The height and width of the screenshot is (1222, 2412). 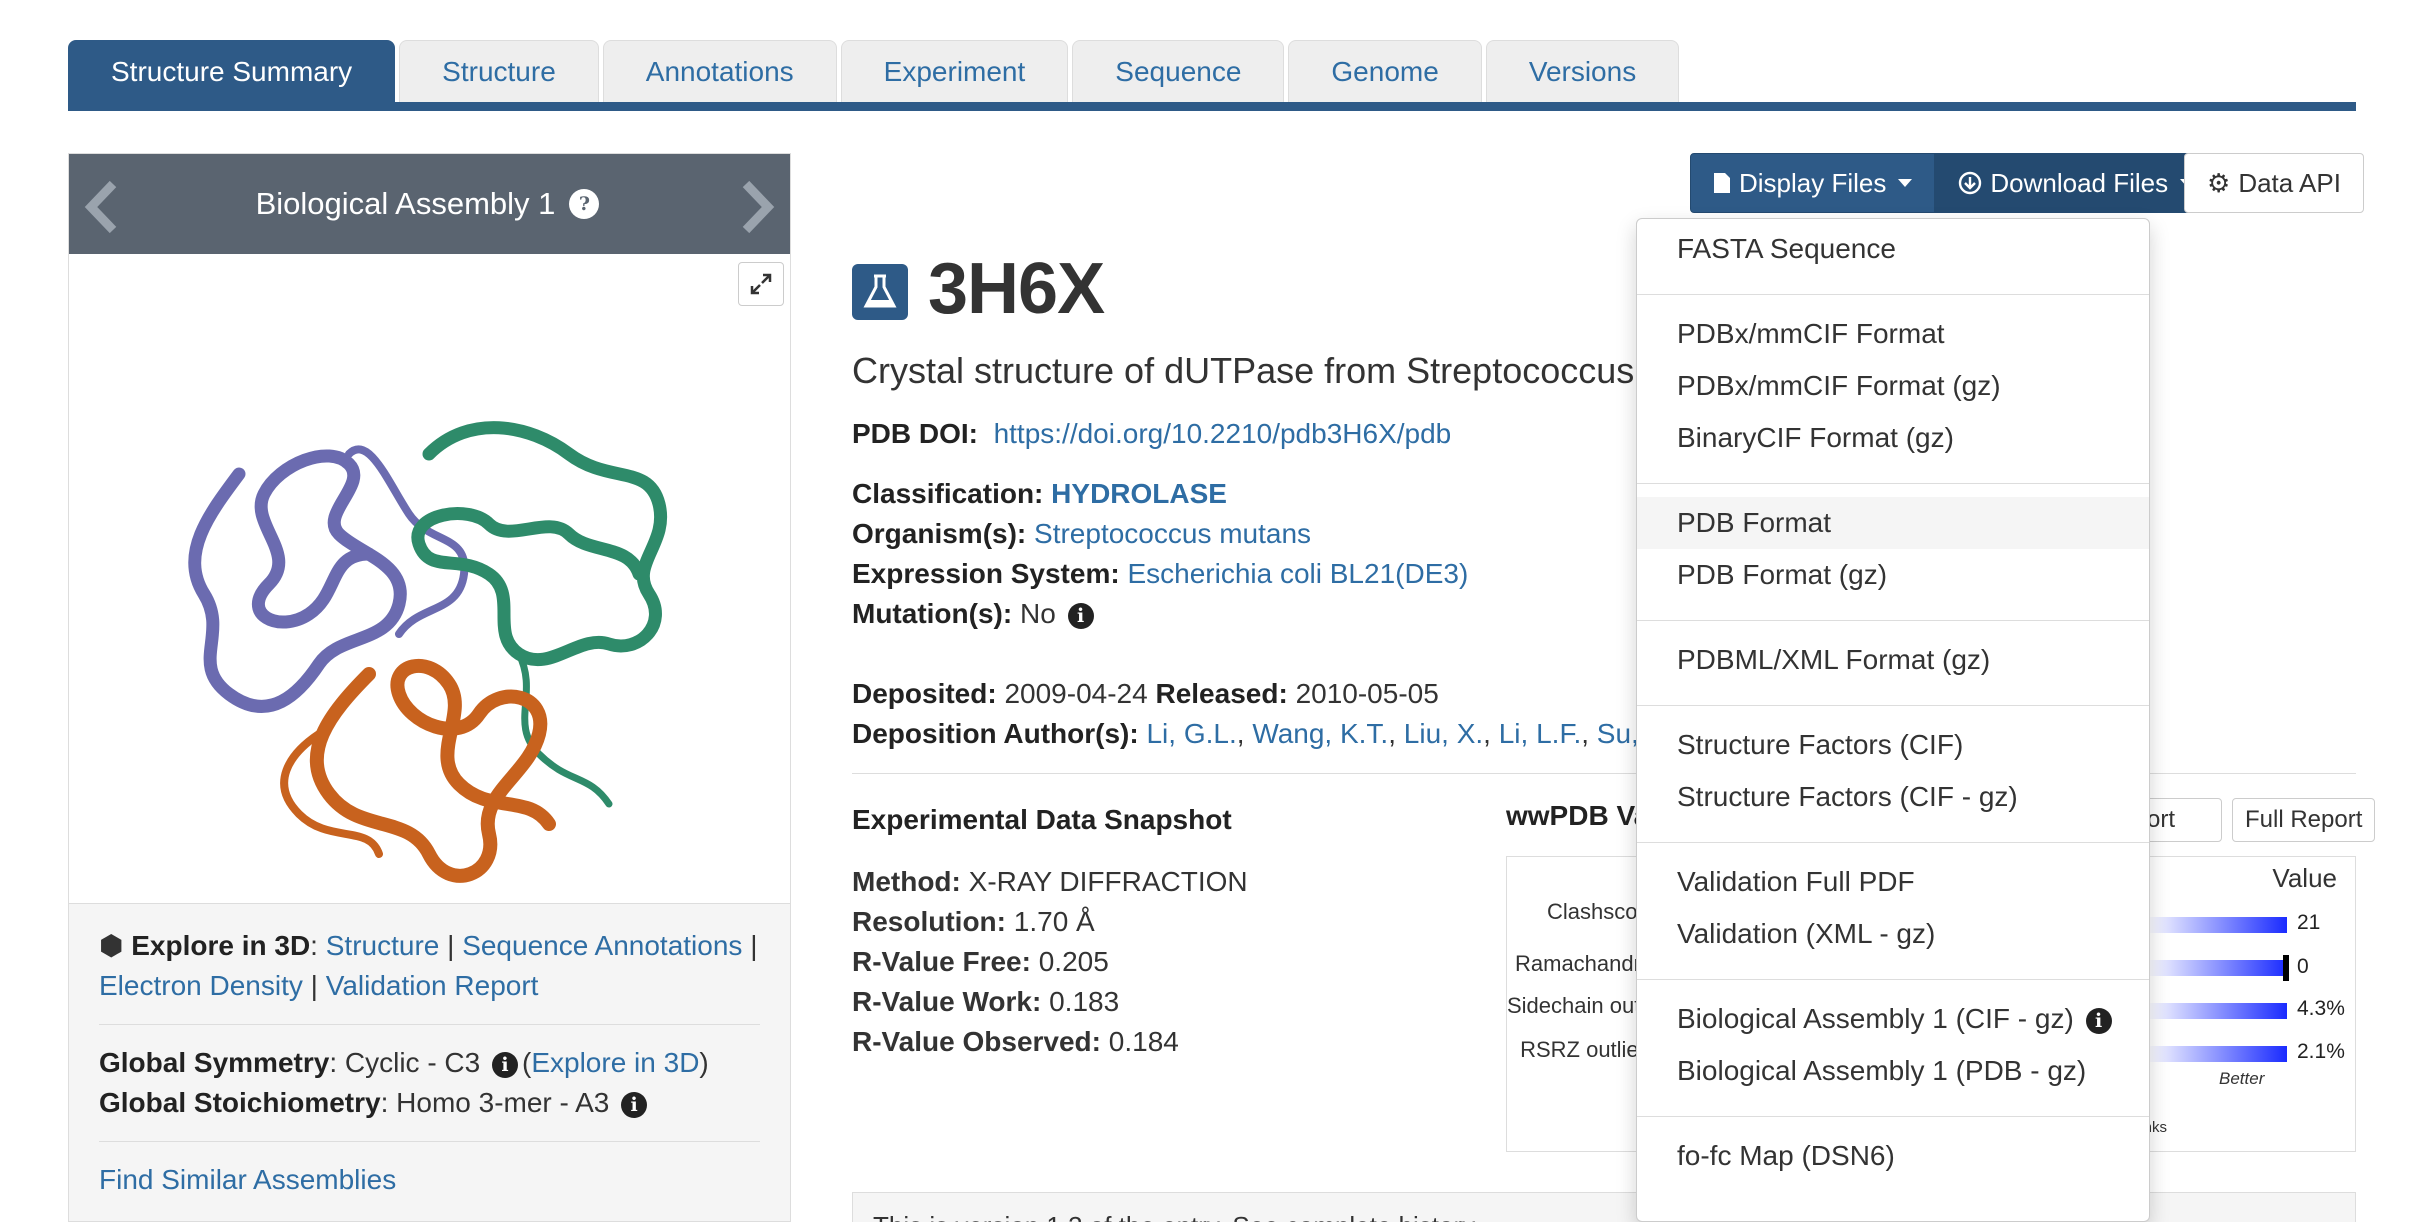 I want to click on tab-sequence: Sequence, so click(x=1178, y=71).